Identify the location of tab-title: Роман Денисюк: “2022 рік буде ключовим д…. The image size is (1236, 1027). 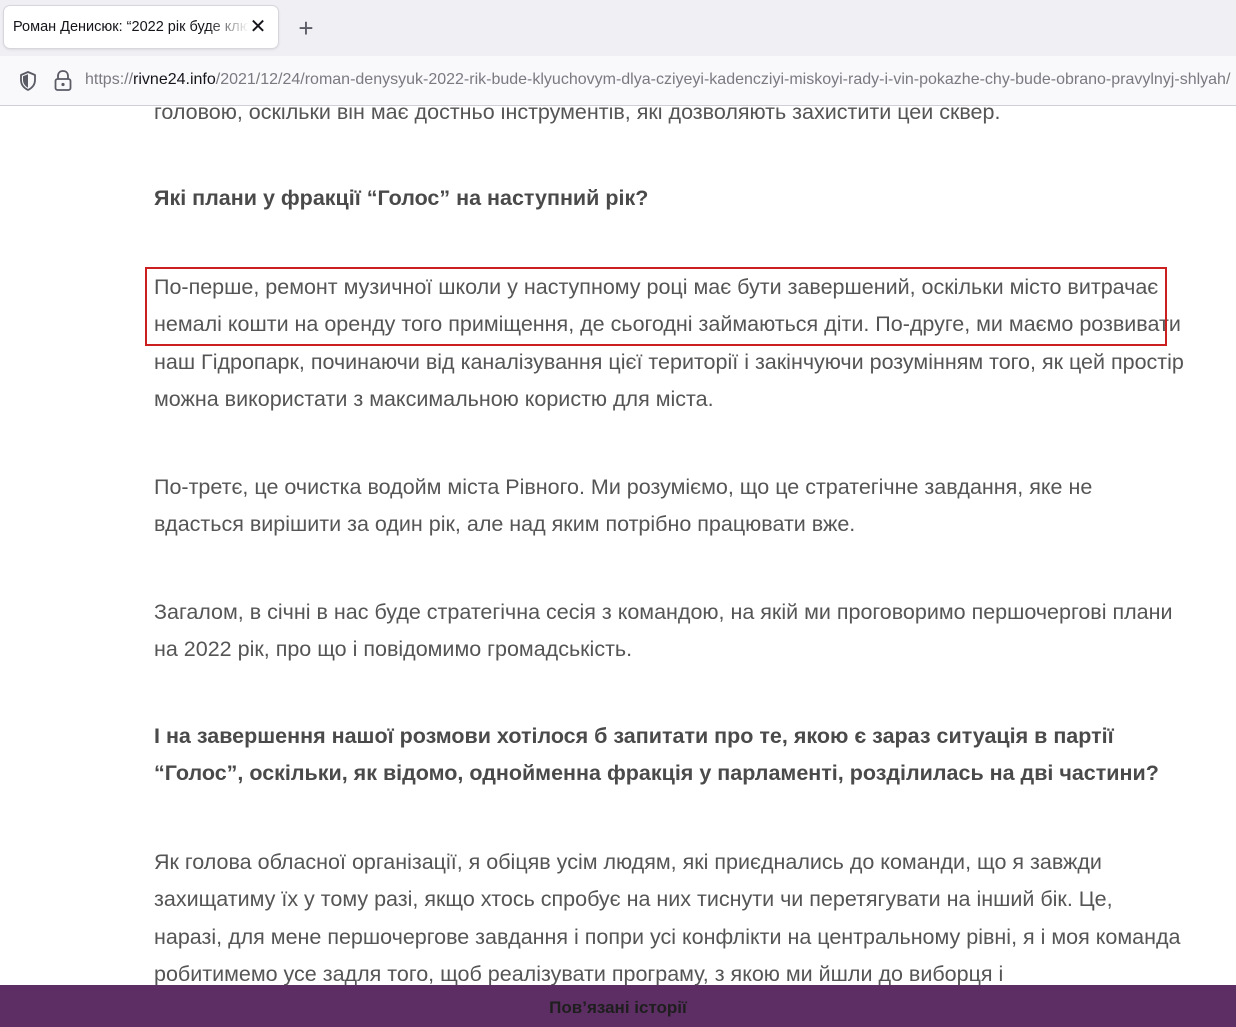
(131, 27).